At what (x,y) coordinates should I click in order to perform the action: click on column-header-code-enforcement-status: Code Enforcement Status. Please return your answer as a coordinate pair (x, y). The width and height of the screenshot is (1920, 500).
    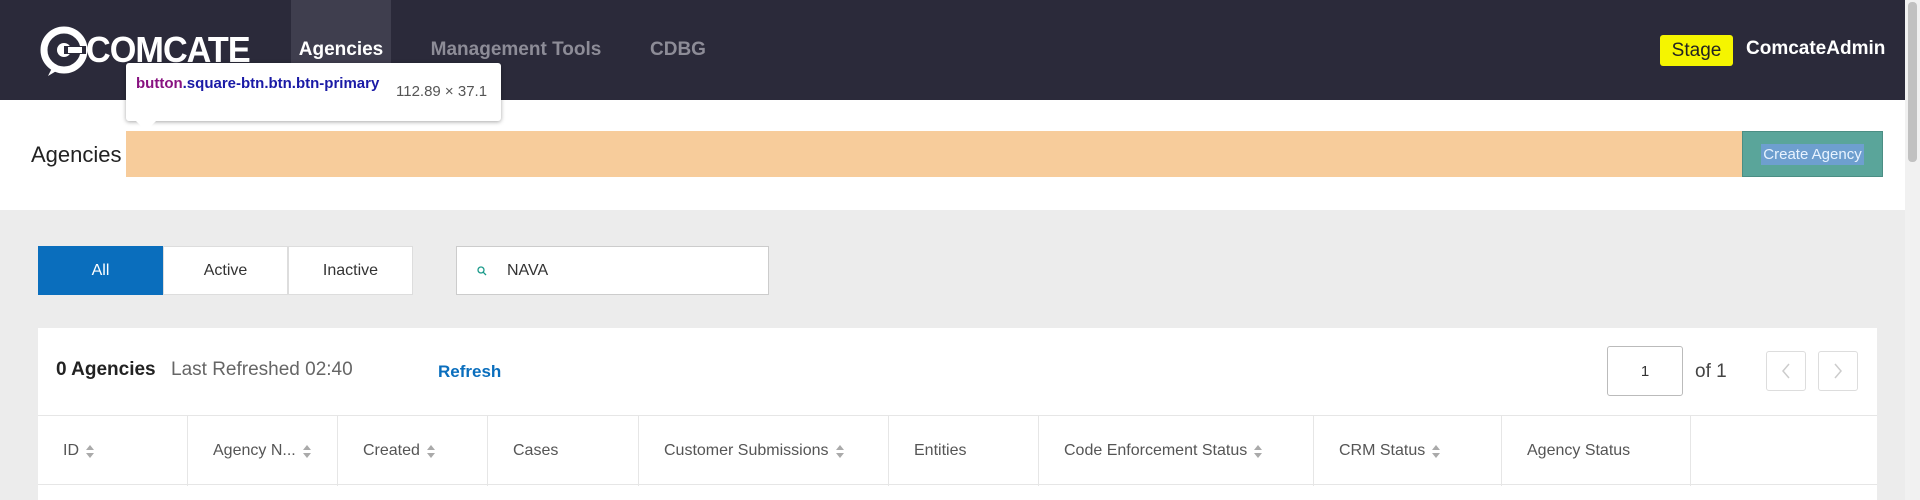
    Looking at the image, I should click on (1176, 451).